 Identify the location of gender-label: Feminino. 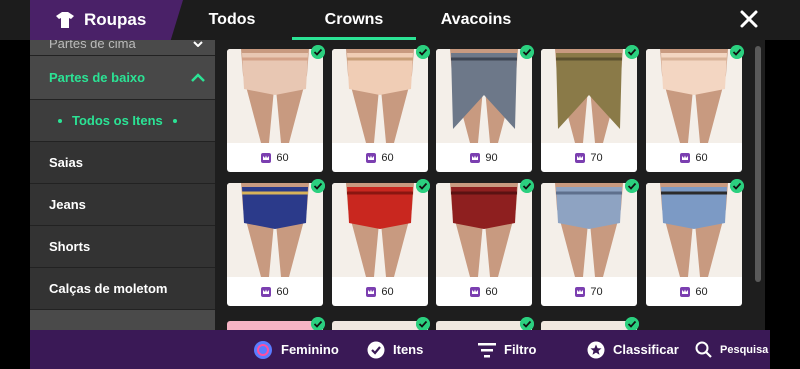
(310, 349).